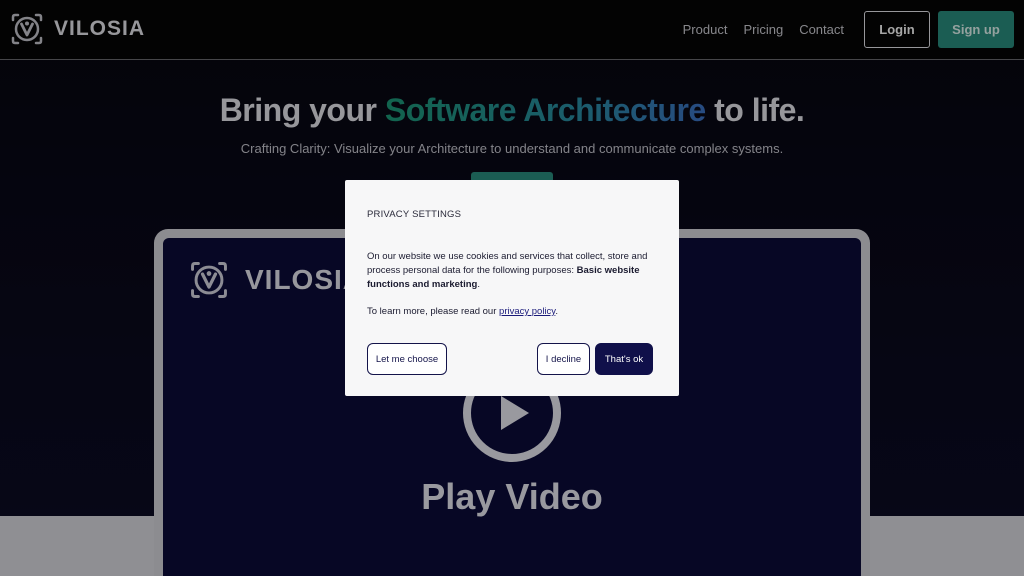 This screenshot has height=576, width=1024. What do you see at coordinates (414, 214) in the screenshot?
I see `dialog-title: PRIVACY SETTINGS` at bounding box center [414, 214].